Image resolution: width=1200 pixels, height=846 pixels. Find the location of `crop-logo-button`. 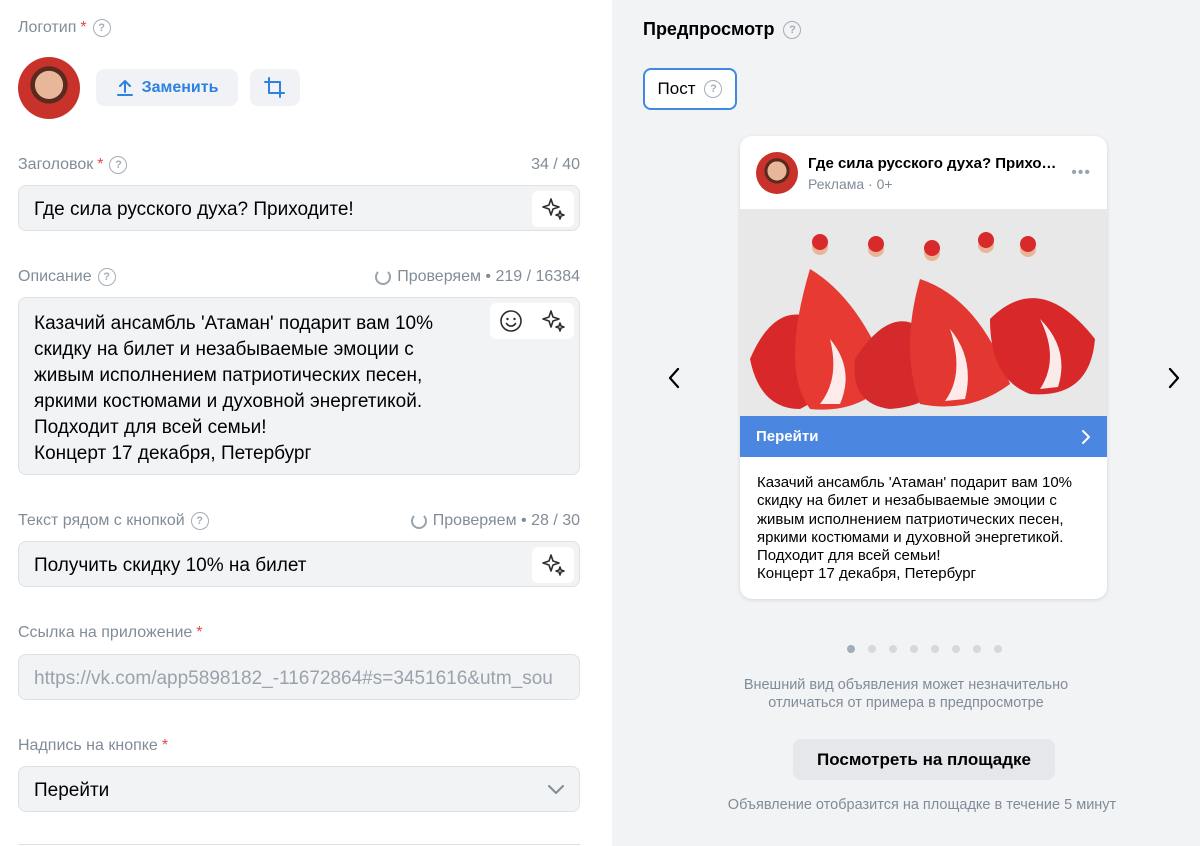

crop-logo-button is located at coordinates (275, 87).